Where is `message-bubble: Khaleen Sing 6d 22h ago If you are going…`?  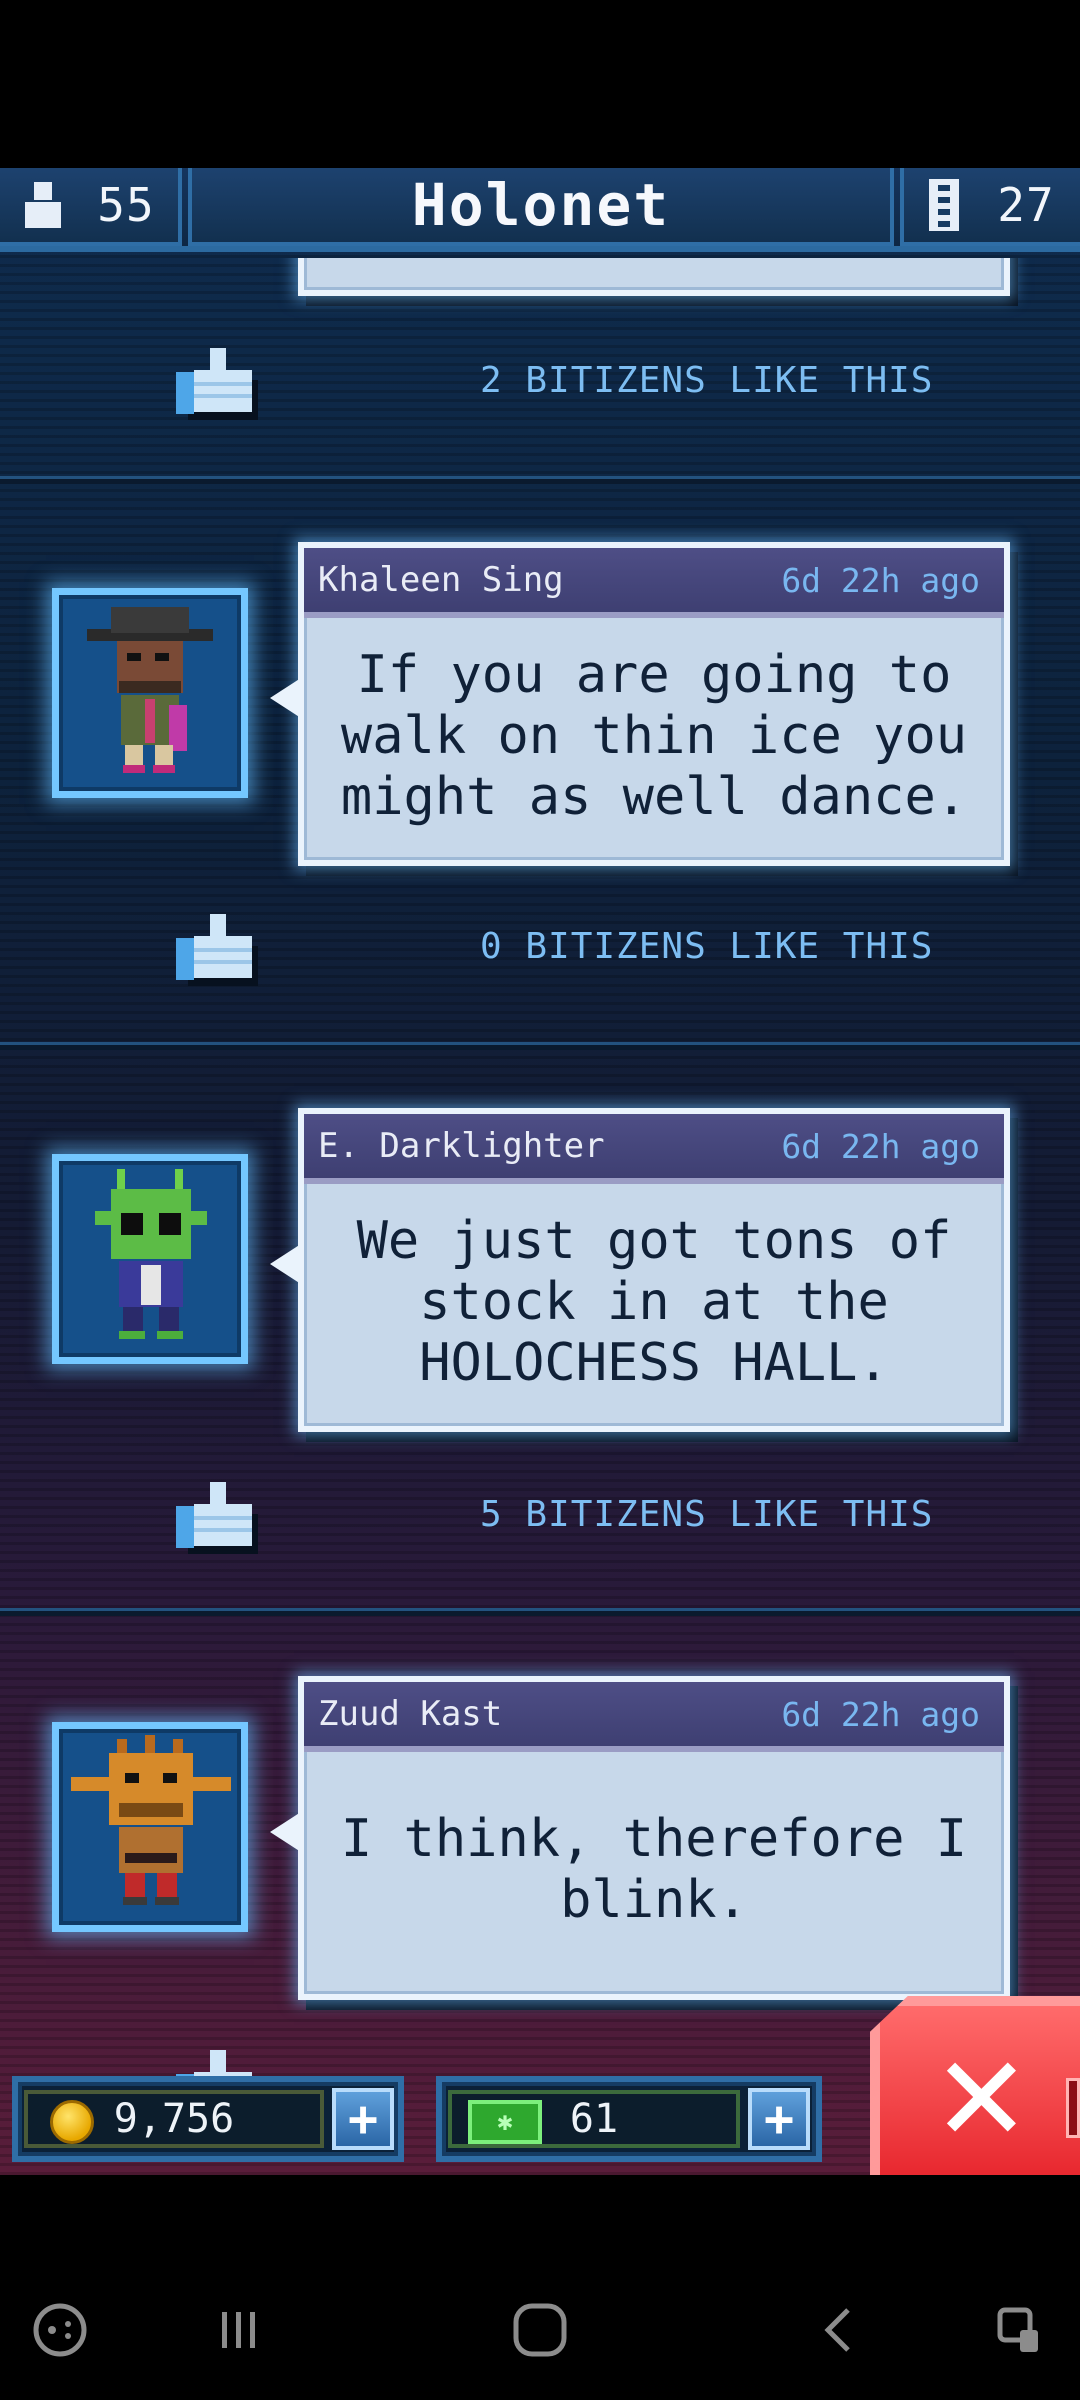
message-bubble: Khaleen Sing 6d 22h ago If you are going… is located at coordinates (640, 704).